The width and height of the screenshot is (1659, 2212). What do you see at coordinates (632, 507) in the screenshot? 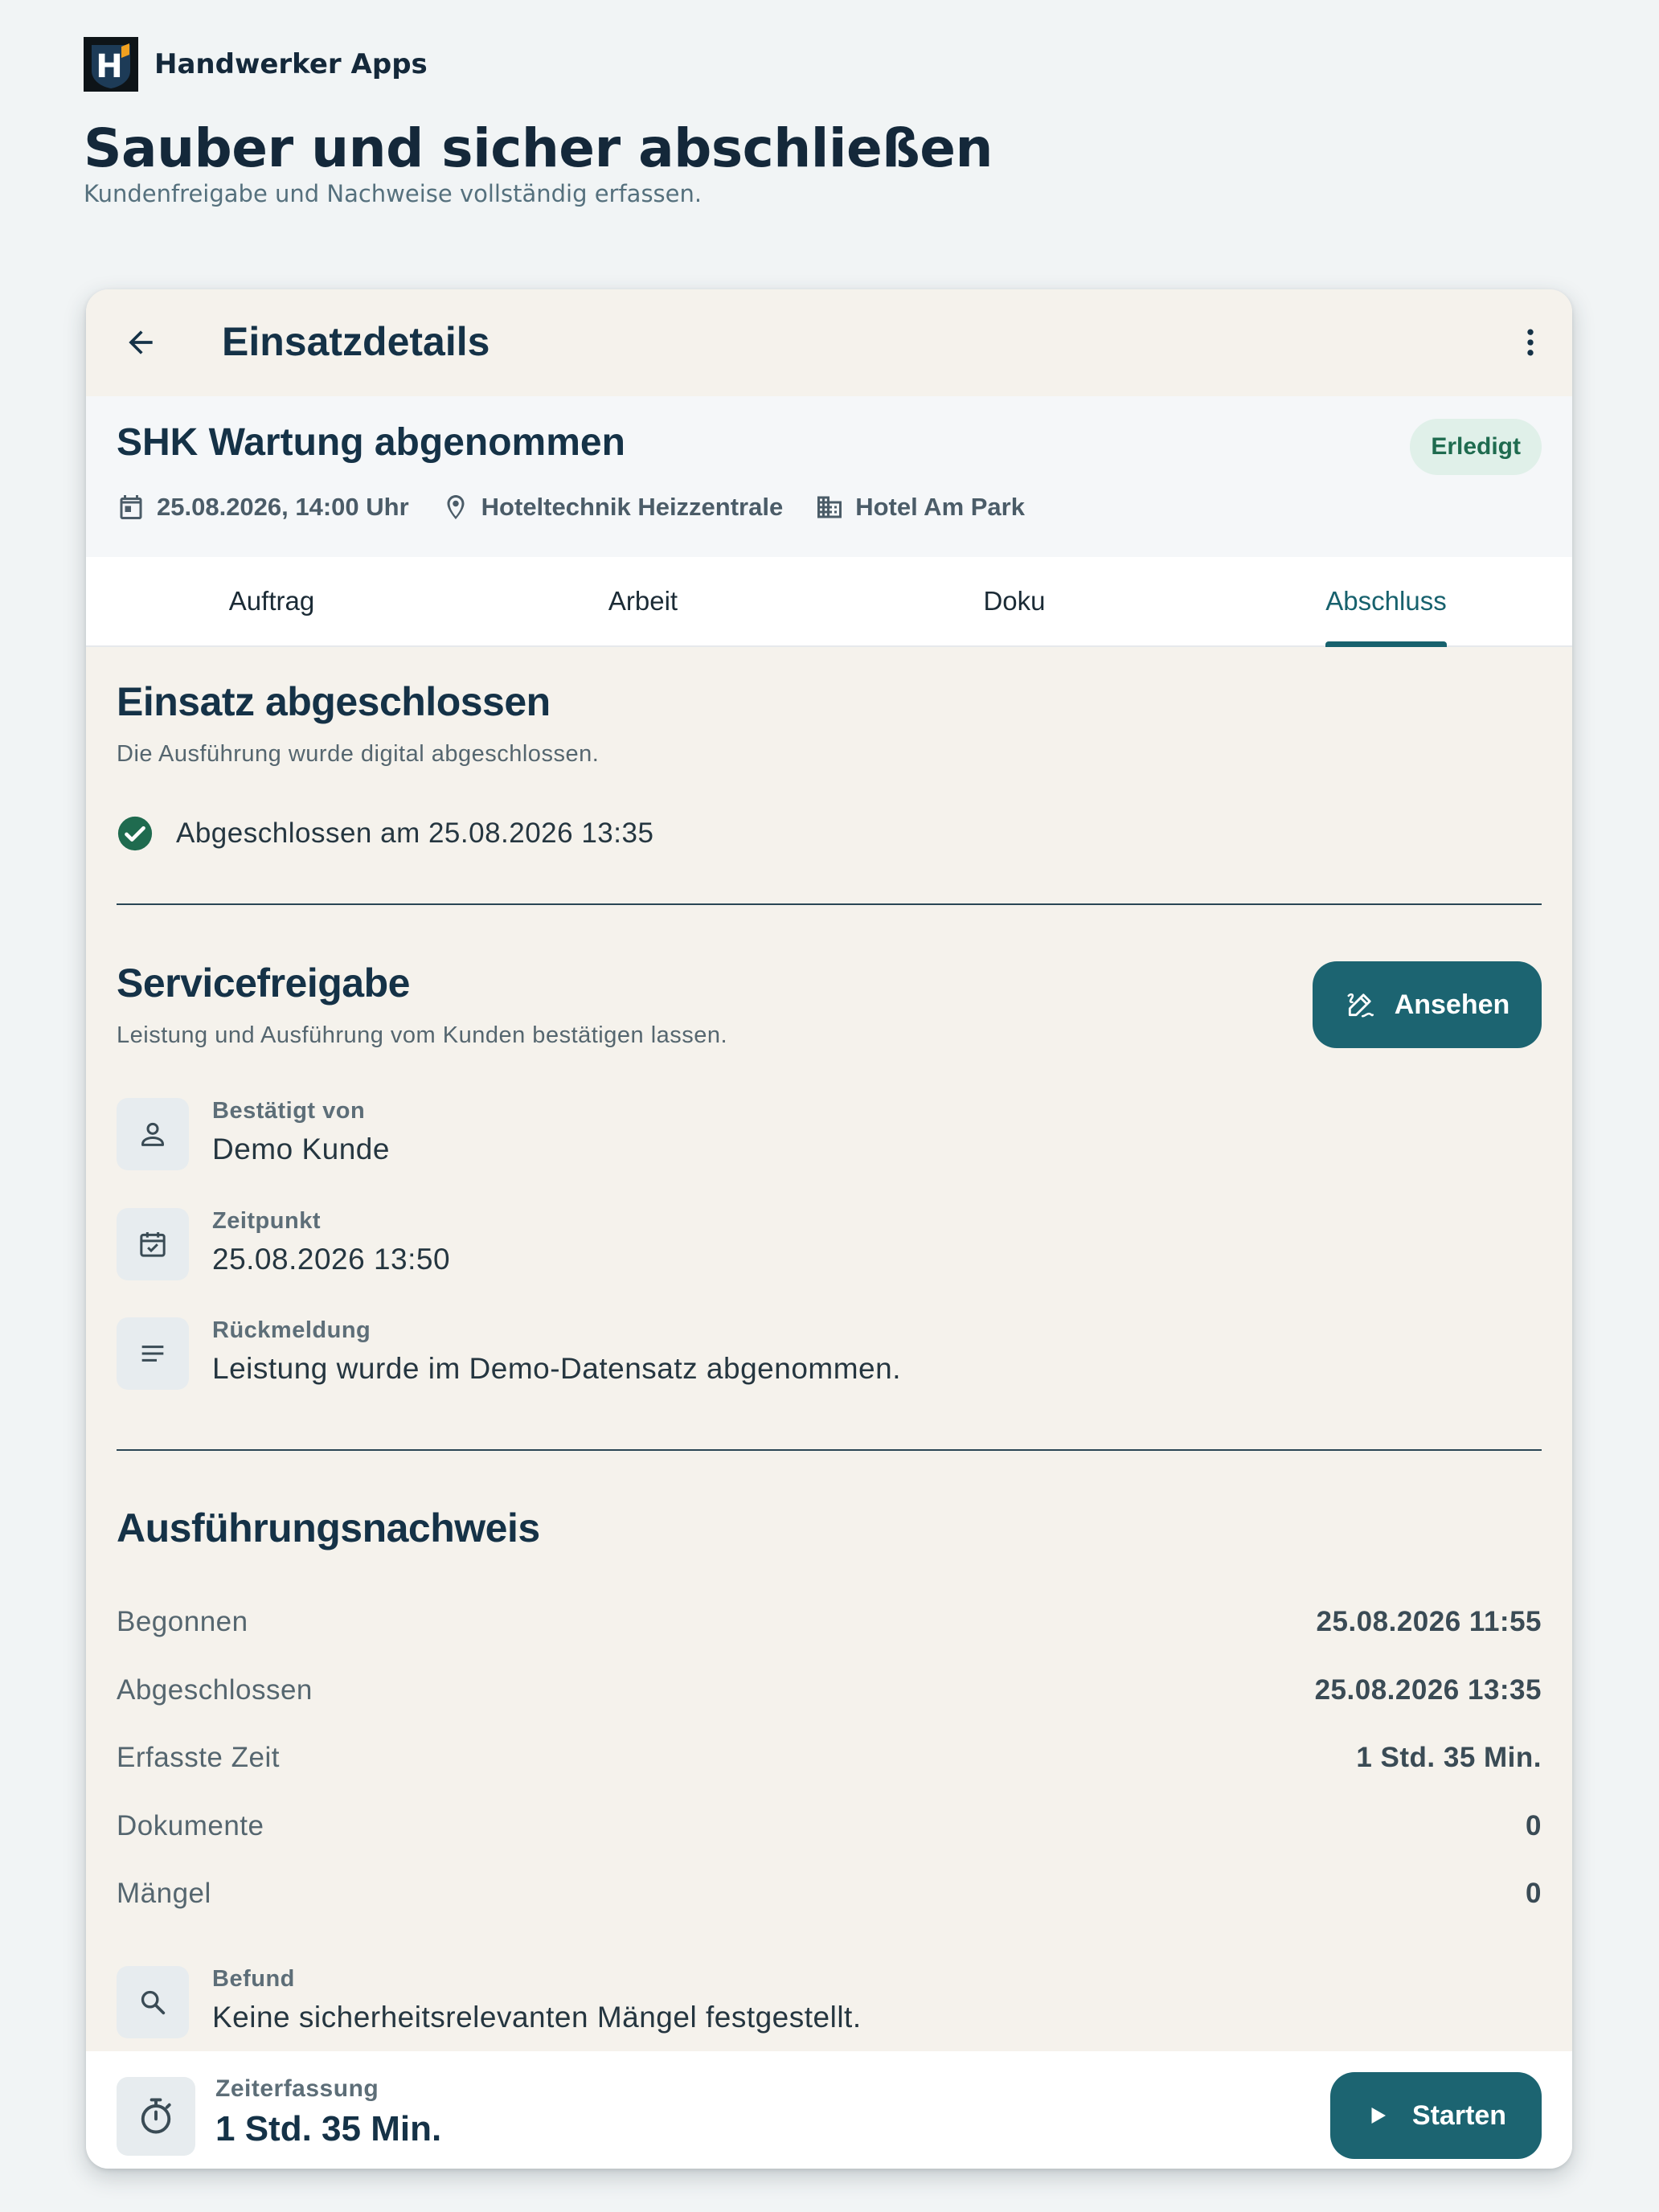
I see `job-location-text: Hoteltechnik Heizzentrale` at bounding box center [632, 507].